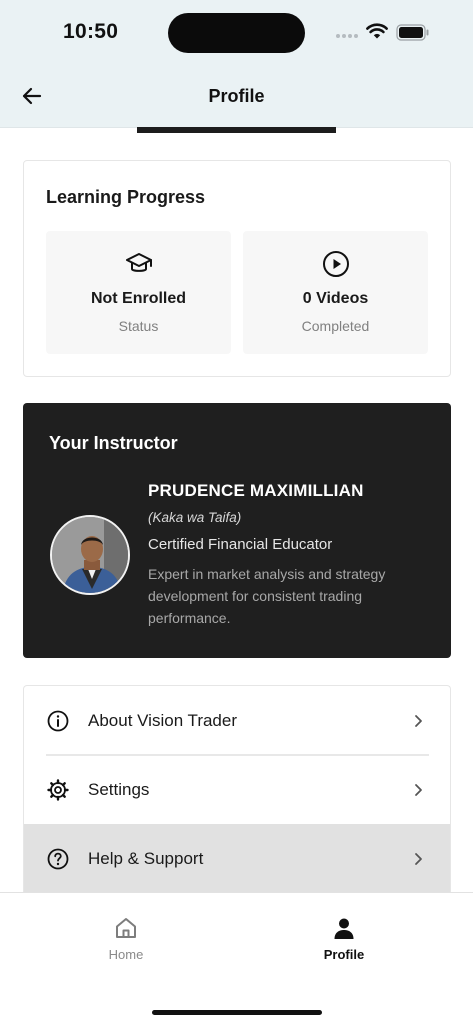 This screenshot has height=1024, width=473. I want to click on instructor-photo, so click(90, 555).